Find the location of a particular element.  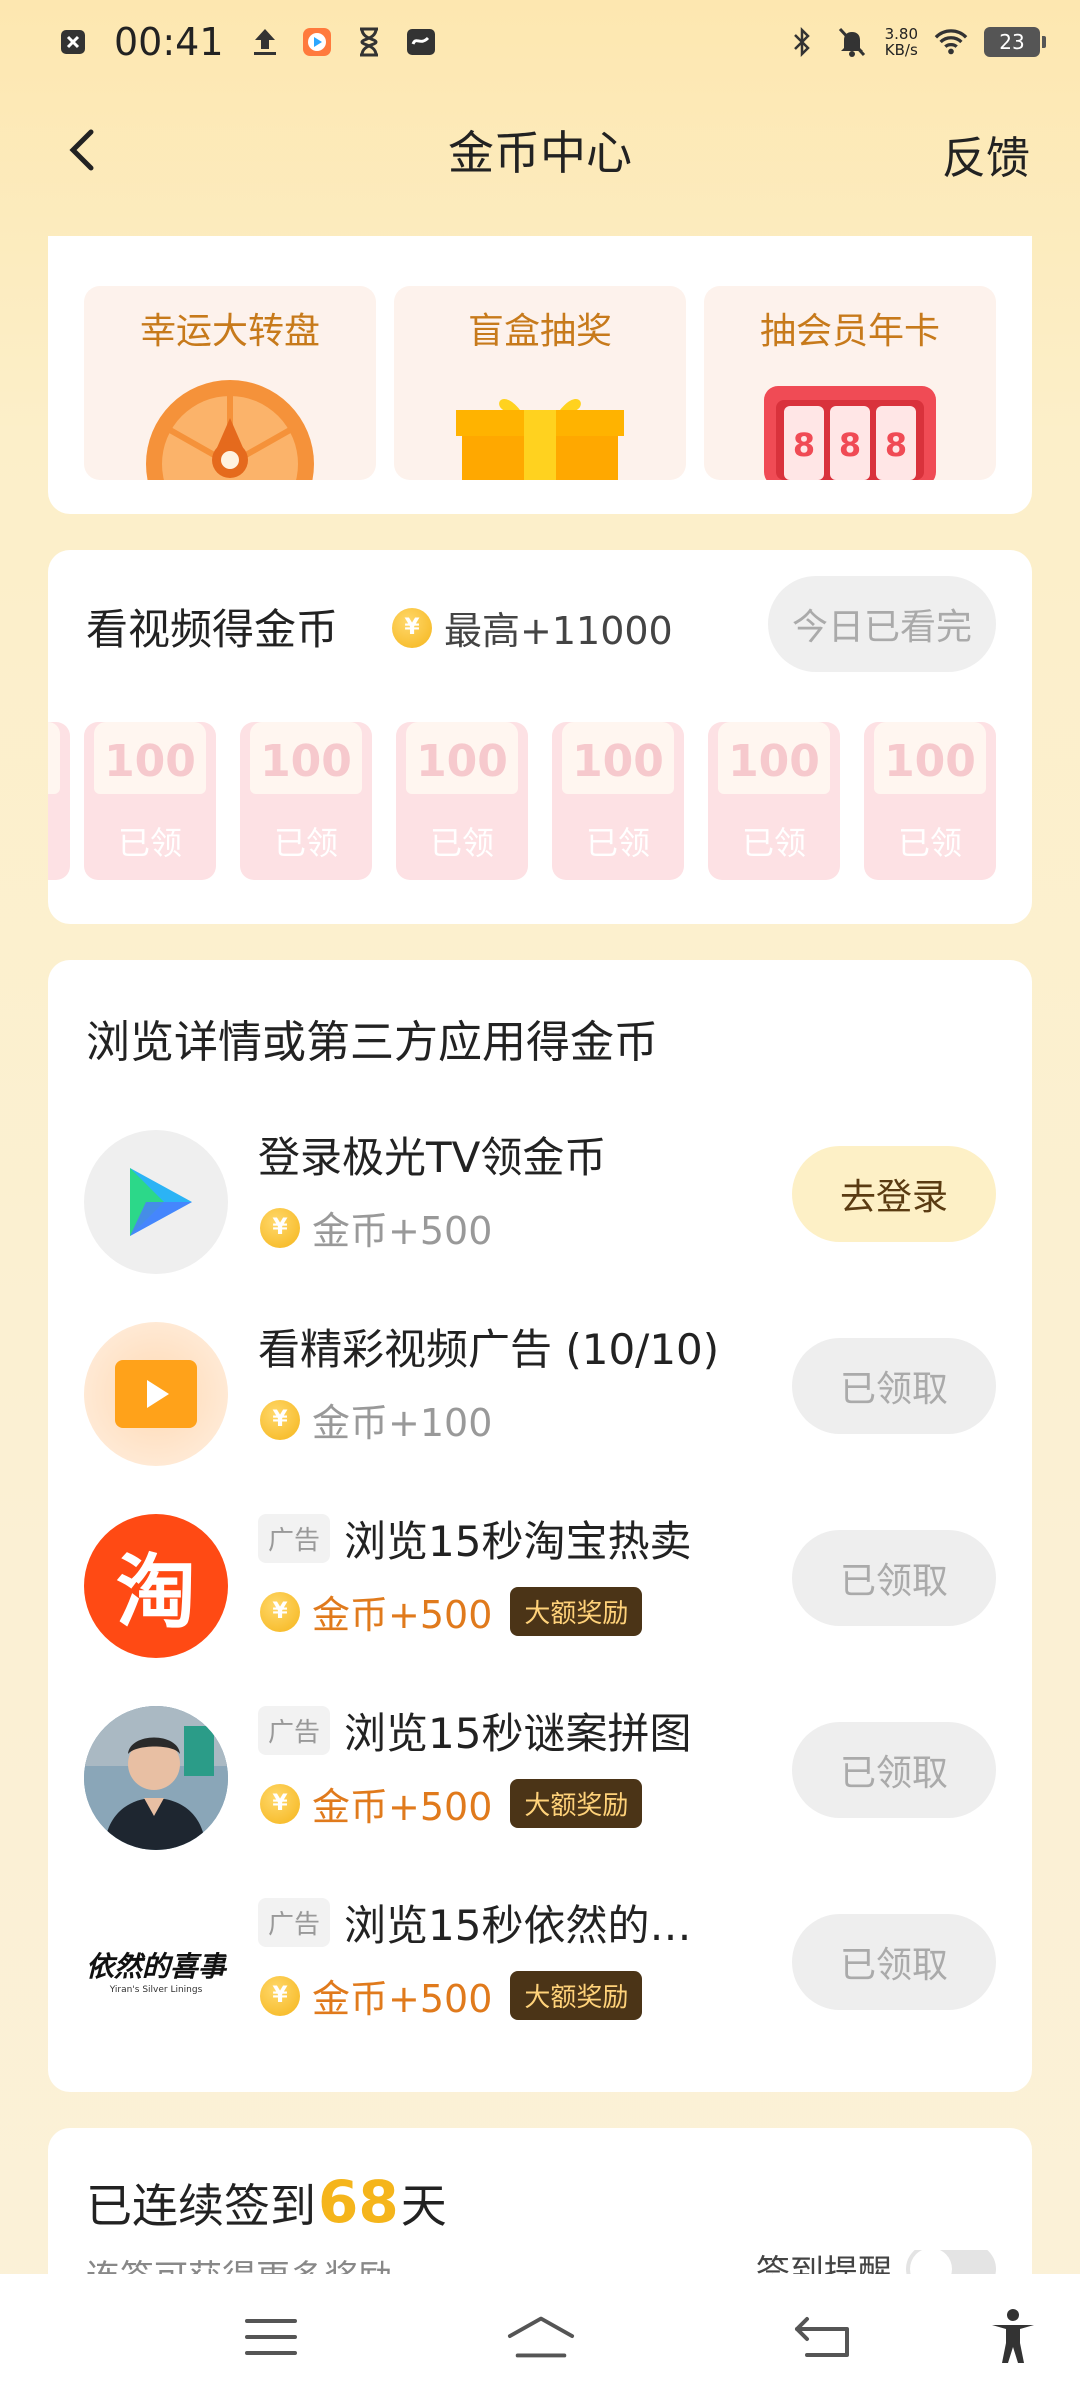

upload-icon is located at coordinates (265, 42).